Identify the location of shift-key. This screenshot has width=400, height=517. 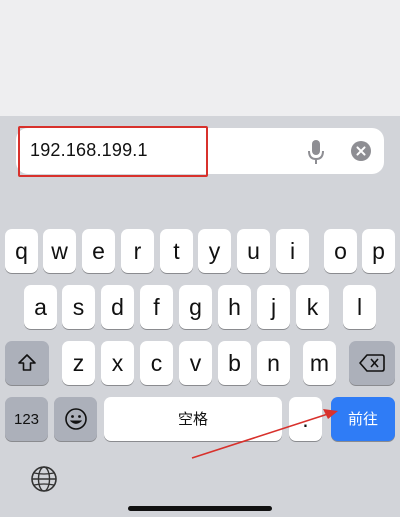
(27, 363).